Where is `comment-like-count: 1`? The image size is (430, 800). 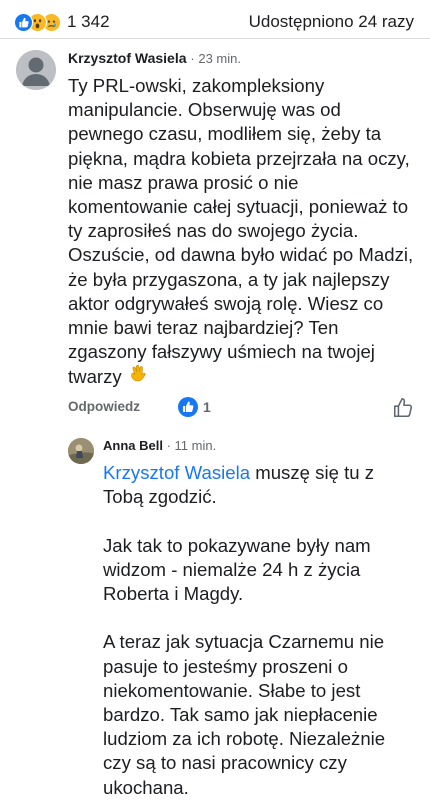
comment-like-count: 1 is located at coordinates (207, 407).